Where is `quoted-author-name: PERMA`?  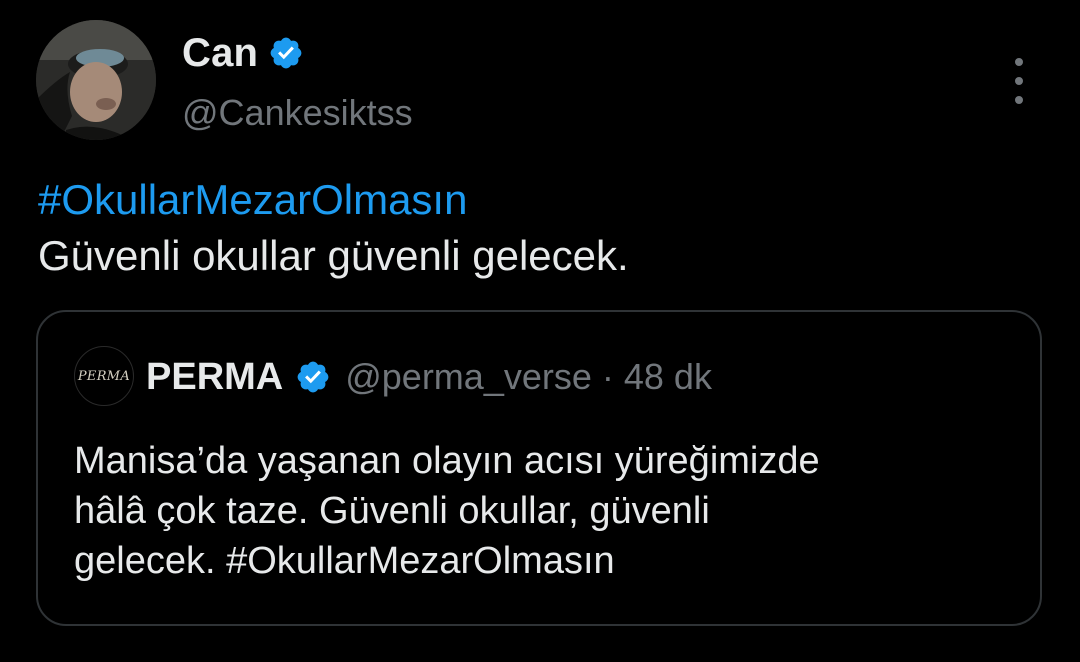
quoted-author-name: PERMA is located at coordinates (214, 377).